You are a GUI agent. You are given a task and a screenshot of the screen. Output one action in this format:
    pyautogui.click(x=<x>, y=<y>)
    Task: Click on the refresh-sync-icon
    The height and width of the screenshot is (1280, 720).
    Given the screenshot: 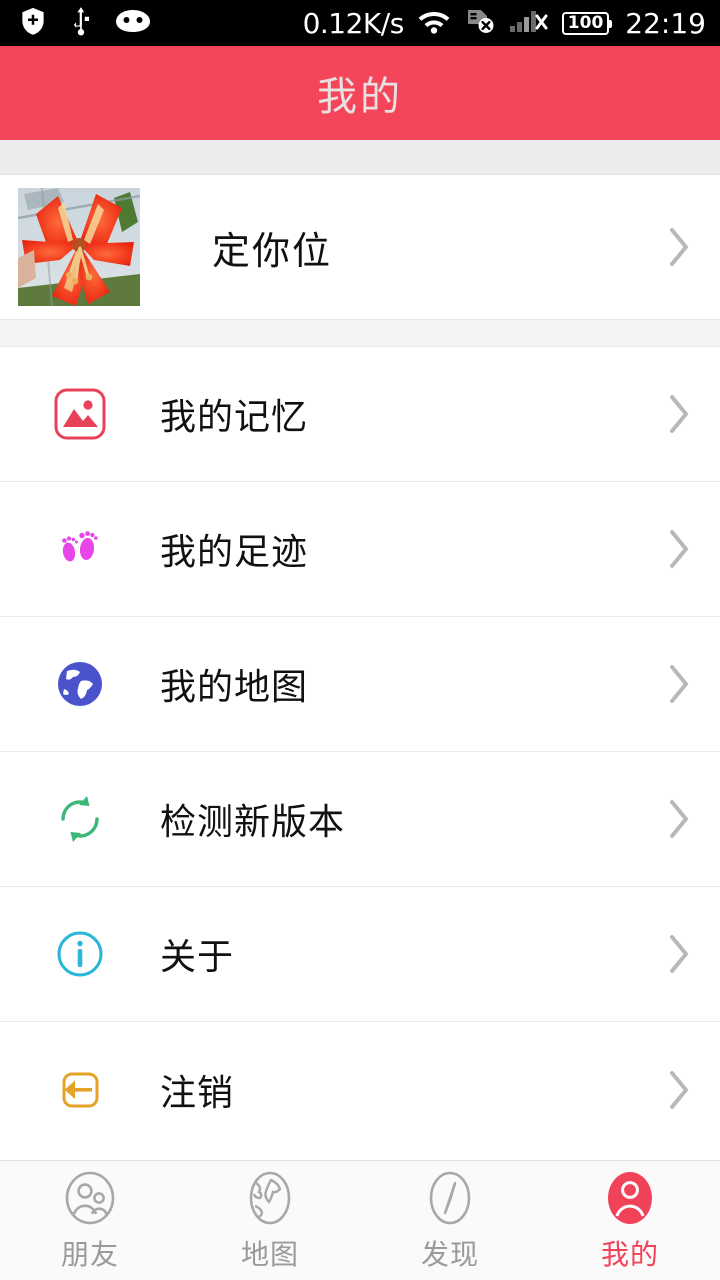 What is the action you would take?
    pyautogui.click(x=80, y=819)
    